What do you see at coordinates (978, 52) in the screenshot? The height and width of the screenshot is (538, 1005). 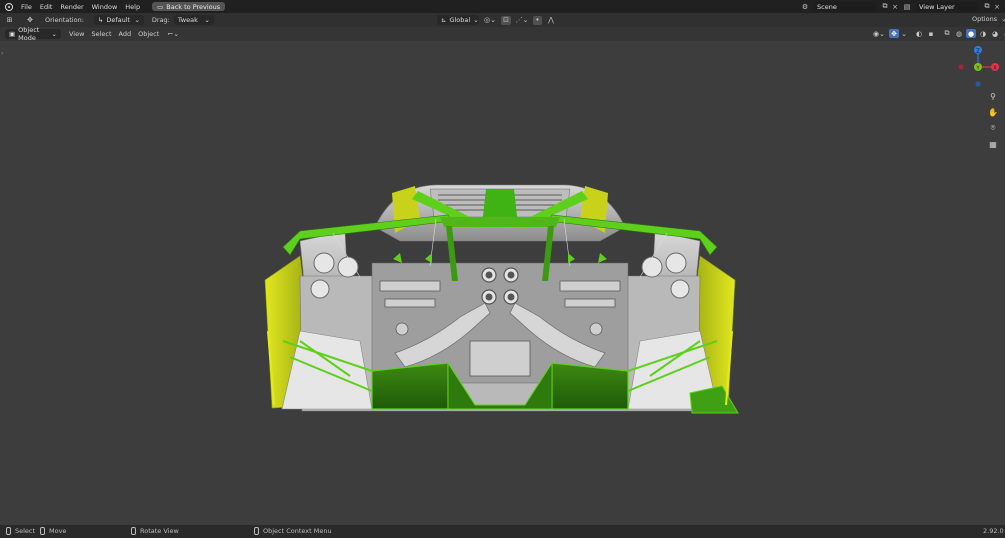 I see `gizmo-z-label: Z` at bounding box center [978, 52].